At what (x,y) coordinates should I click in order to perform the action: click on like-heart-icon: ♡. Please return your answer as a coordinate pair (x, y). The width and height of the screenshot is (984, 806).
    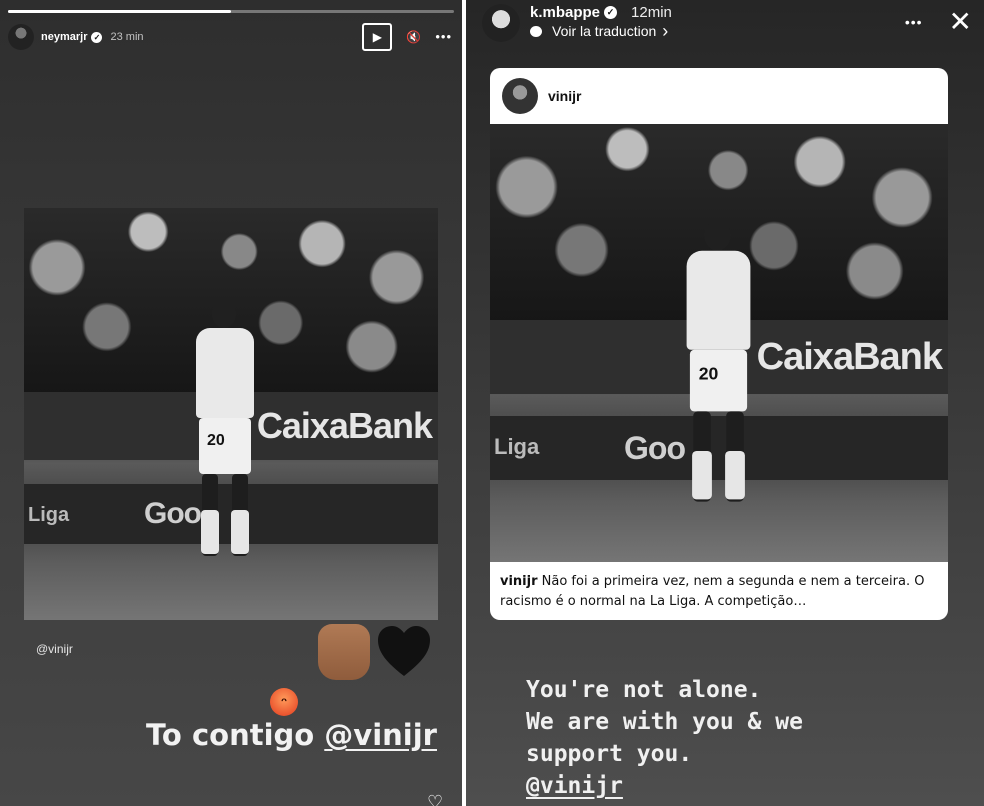
    Looking at the image, I should click on (435, 799).